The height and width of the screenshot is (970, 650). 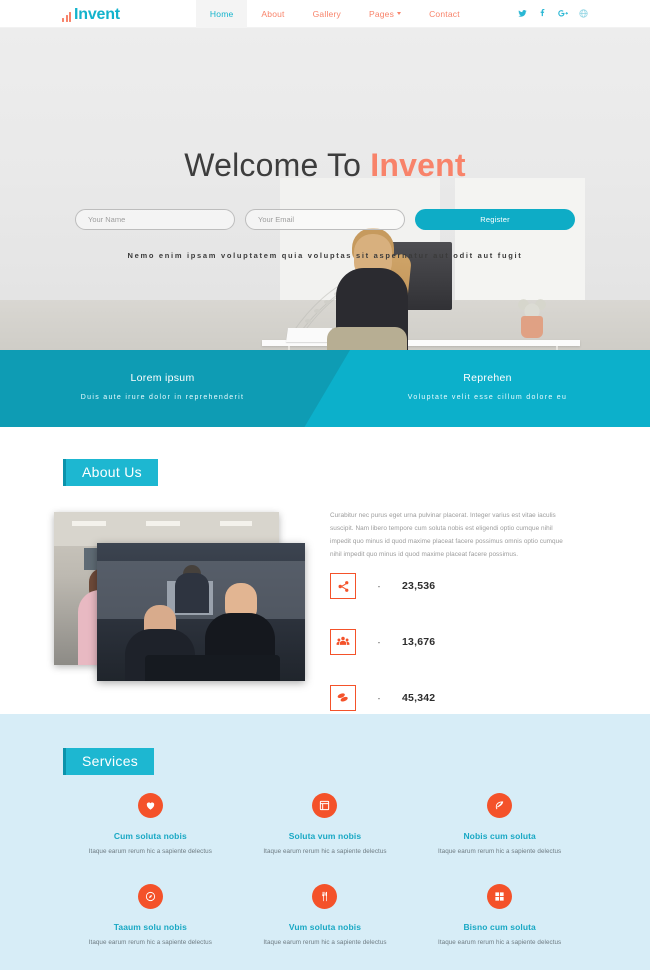 I want to click on nav-link-pages-label: Pages, so click(x=381, y=13).